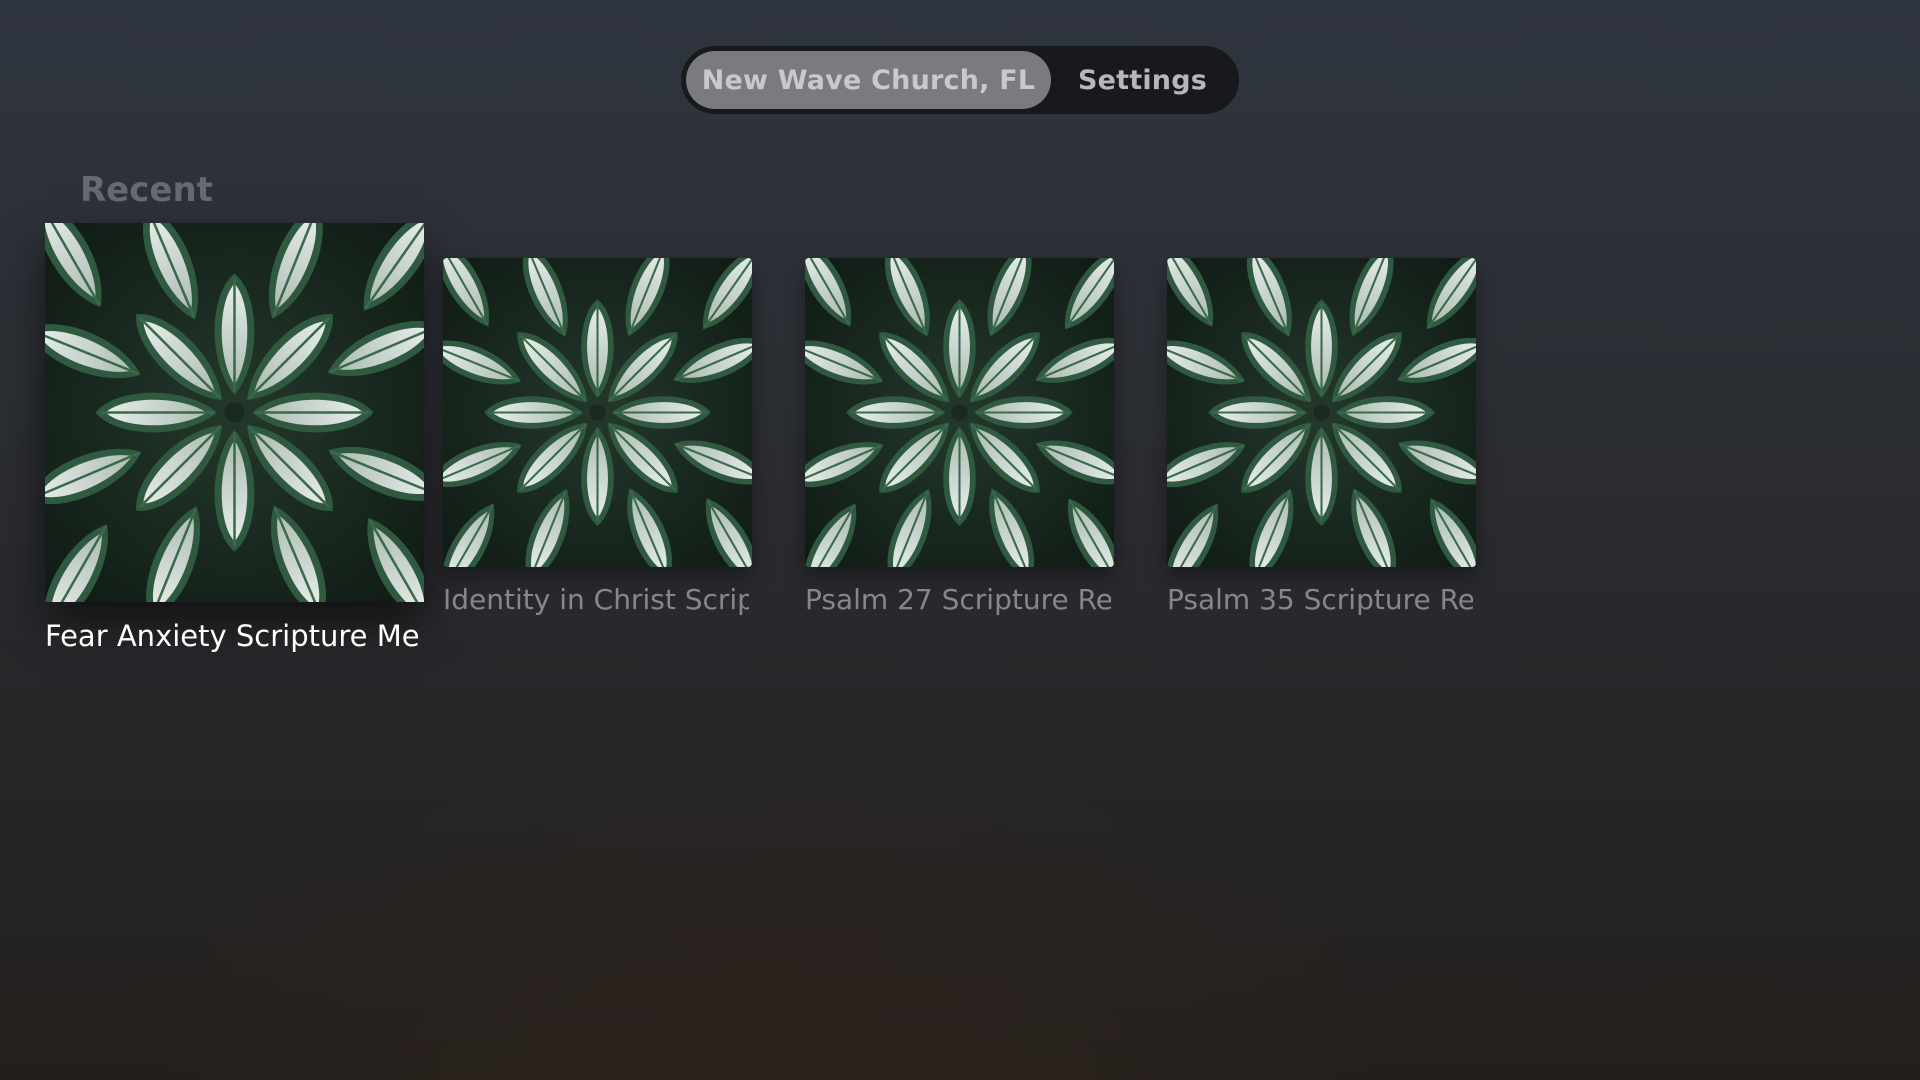  What do you see at coordinates (596, 599) in the screenshot?
I see `media-card-title: Identity in Christ Scripture` at bounding box center [596, 599].